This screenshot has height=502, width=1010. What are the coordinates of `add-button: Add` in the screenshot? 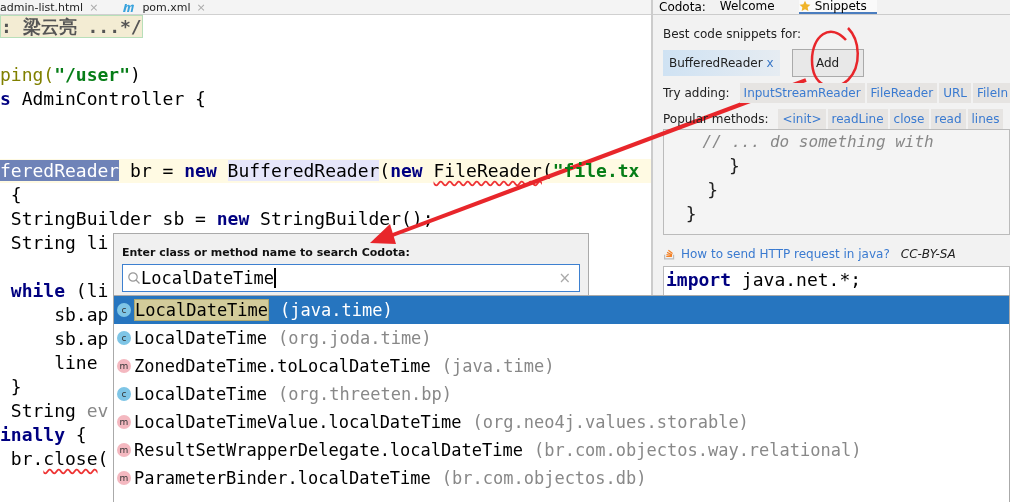 It's located at (827, 63).